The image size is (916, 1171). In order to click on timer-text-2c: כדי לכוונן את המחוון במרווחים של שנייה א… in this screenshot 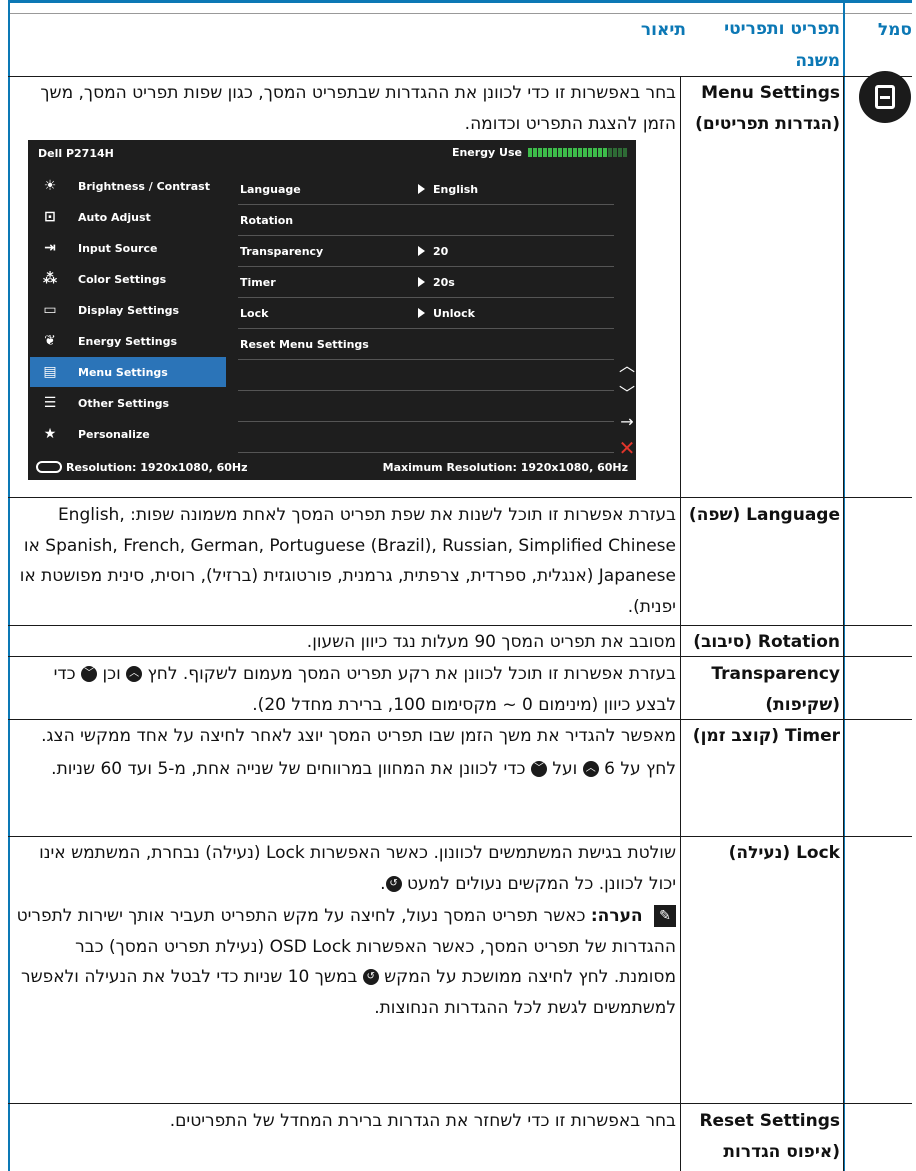, I will do `click(288, 768)`.